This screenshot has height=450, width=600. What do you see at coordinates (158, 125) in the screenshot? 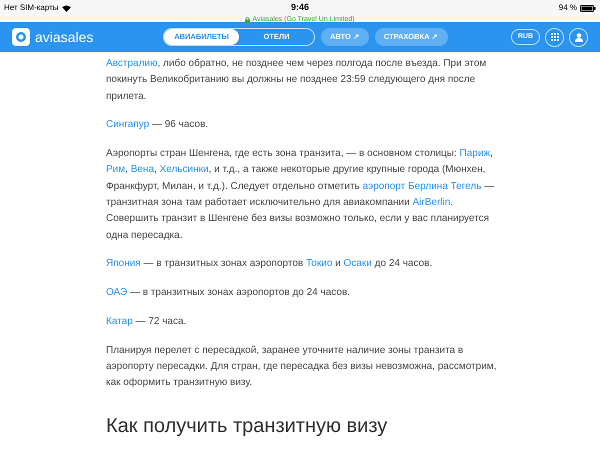
I see `paragraph: Сингапур — 96 часов.` at bounding box center [158, 125].